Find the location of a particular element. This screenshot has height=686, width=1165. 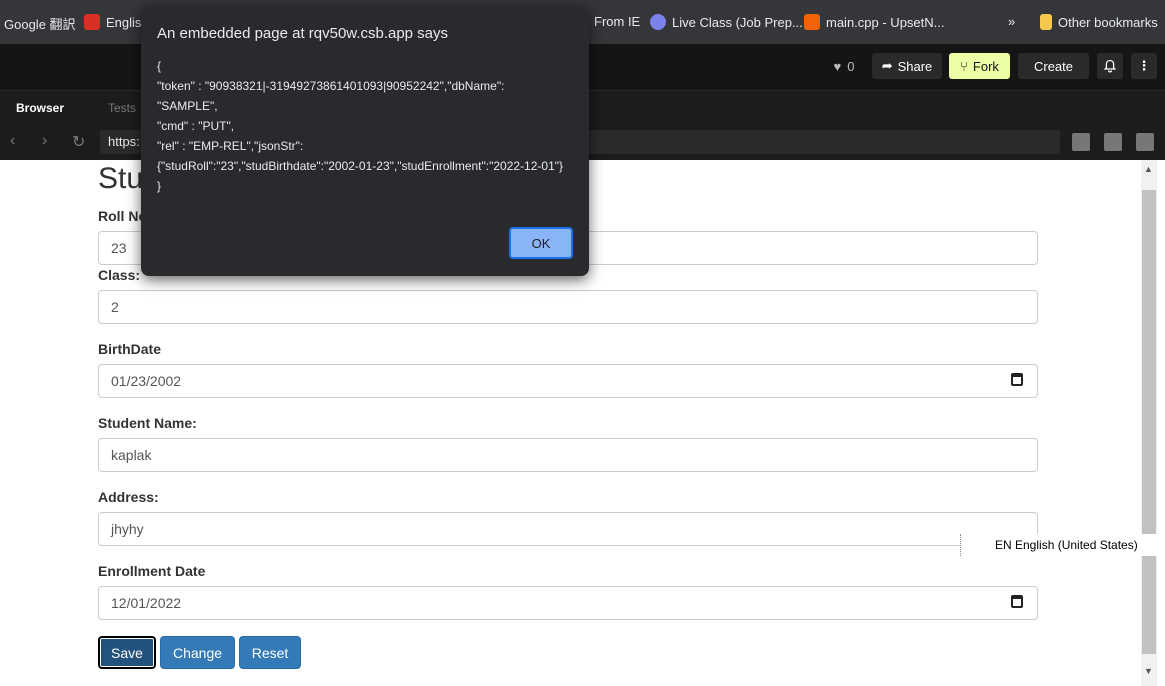

create-button: Create is located at coordinates (1053, 66).